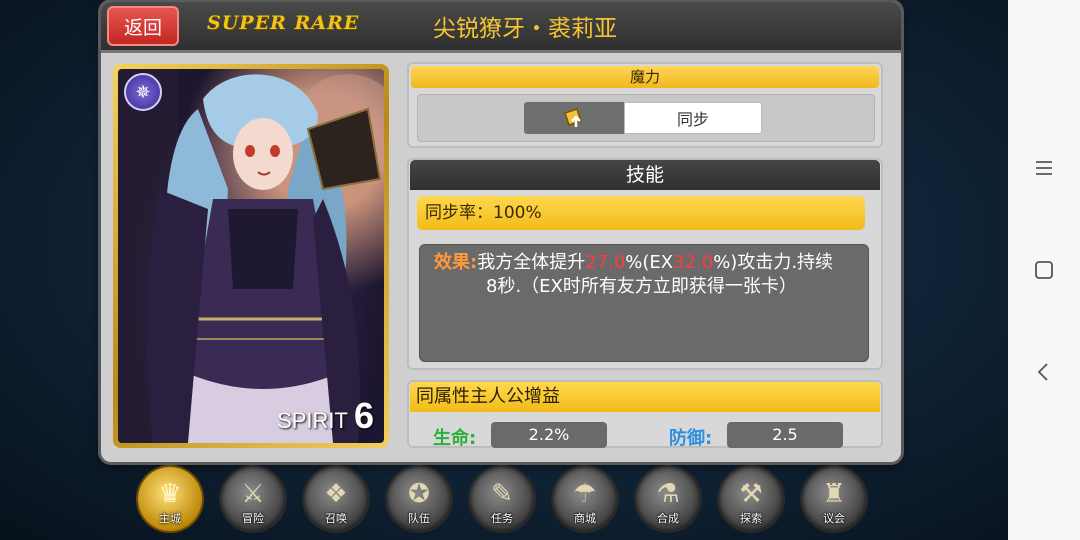  Describe the element at coordinates (834, 494) in the screenshot. I see `council-icon: ♜` at that location.